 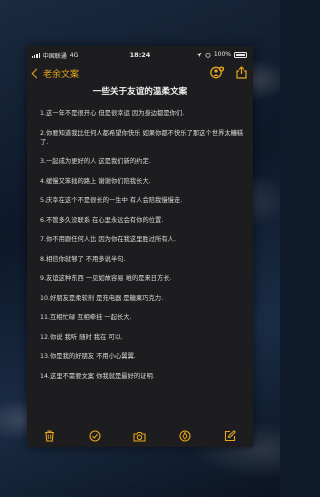 What do you see at coordinates (97, 376) in the screenshot?
I see `note-line: 14.这里不需要文案 你我就是最好的证明.` at bounding box center [97, 376].